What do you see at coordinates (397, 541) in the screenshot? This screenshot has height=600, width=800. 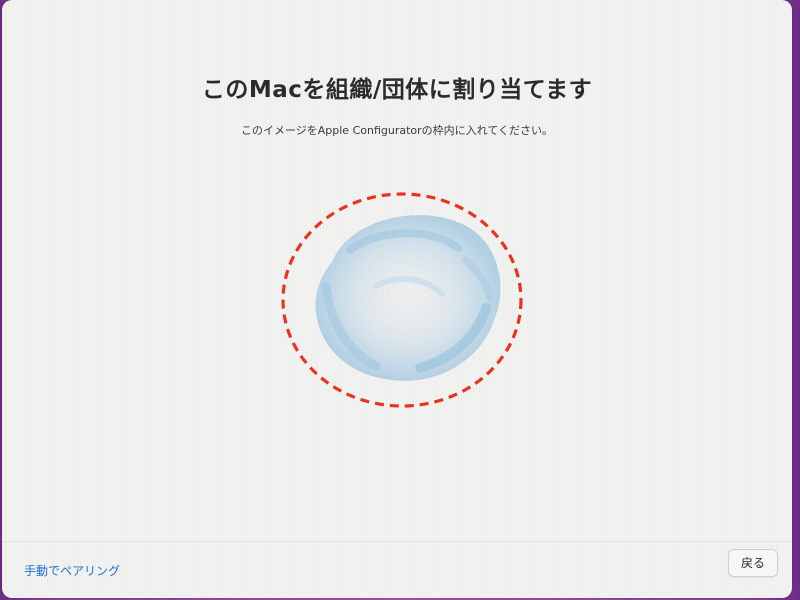 I see `footer-divider` at bounding box center [397, 541].